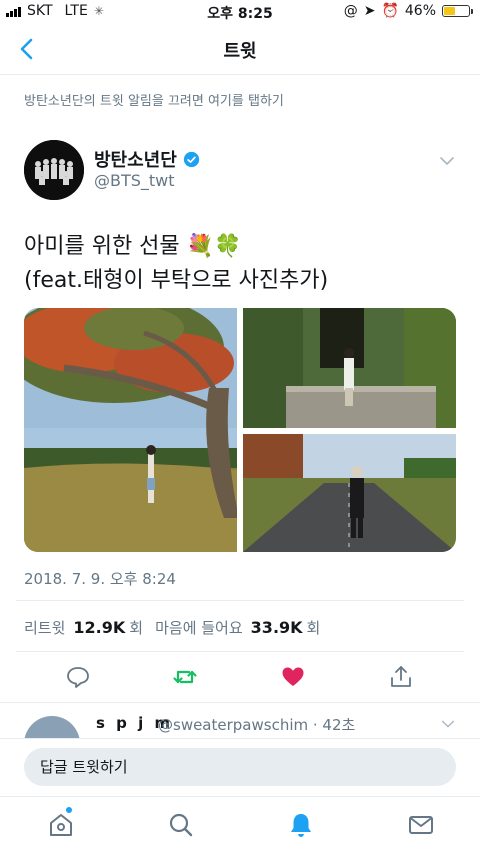  I want to click on tab-bar, so click(240, 825).